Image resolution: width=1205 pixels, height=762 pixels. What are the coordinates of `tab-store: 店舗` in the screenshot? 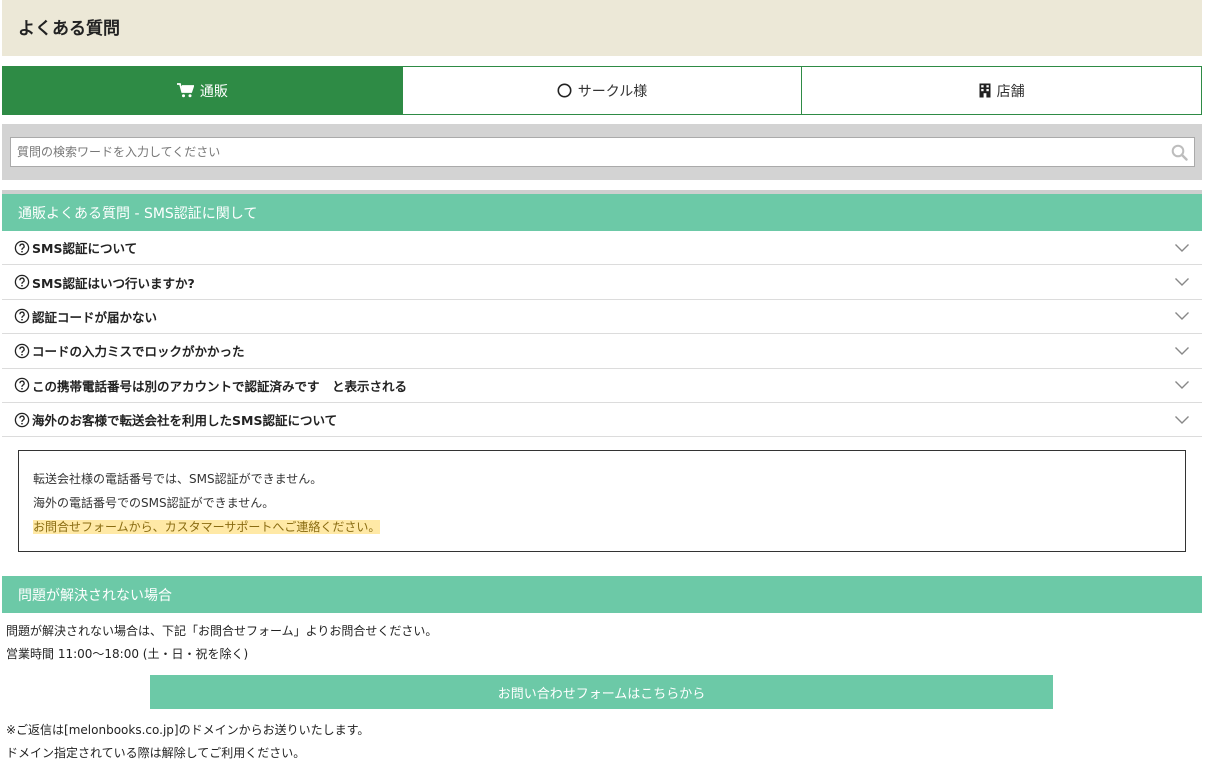 It's located at (1001, 90).